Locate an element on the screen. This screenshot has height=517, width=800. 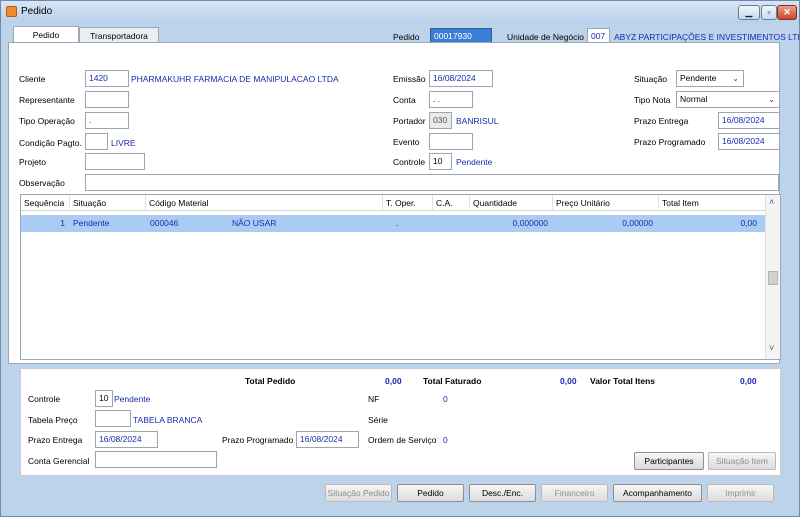
scroll-down-icon: ˅ is located at coordinates (771, 348).